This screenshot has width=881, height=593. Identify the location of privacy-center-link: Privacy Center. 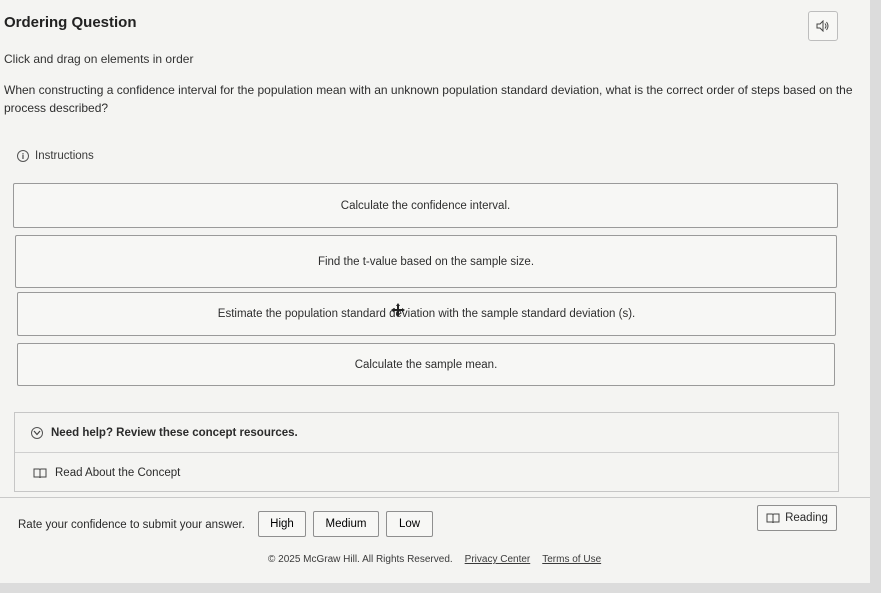
(498, 559).